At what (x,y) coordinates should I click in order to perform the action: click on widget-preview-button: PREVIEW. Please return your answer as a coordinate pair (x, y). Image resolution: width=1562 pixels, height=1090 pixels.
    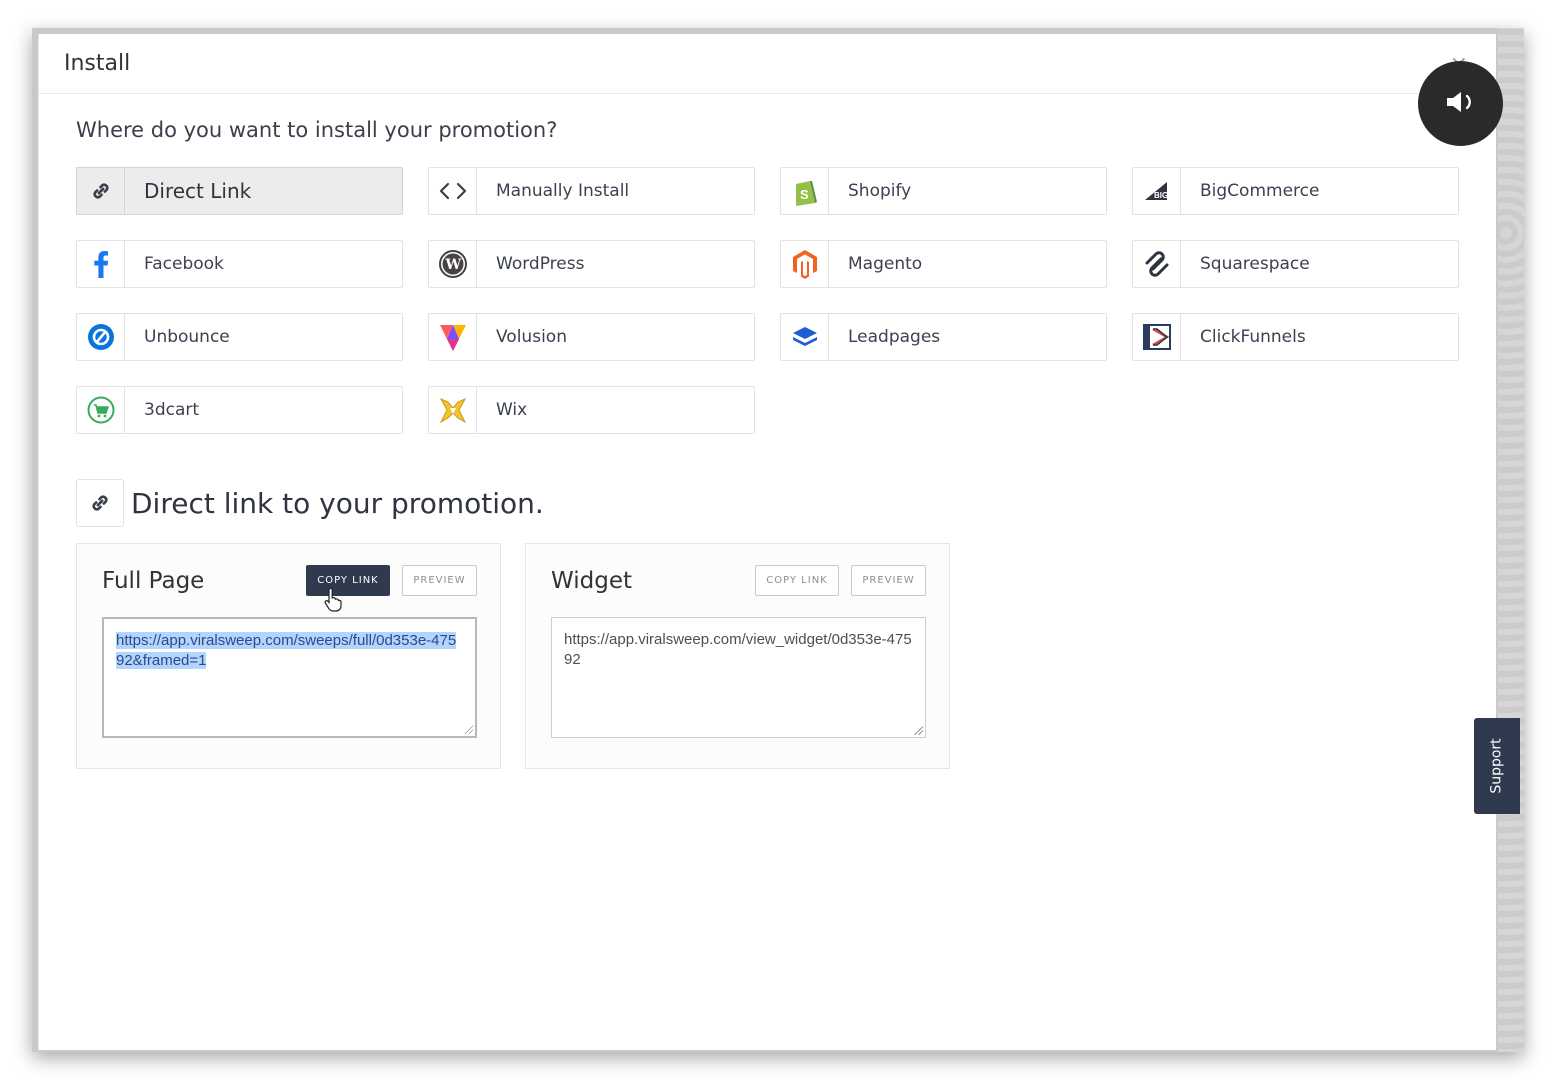
    Looking at the image, I should click on (888, 580).